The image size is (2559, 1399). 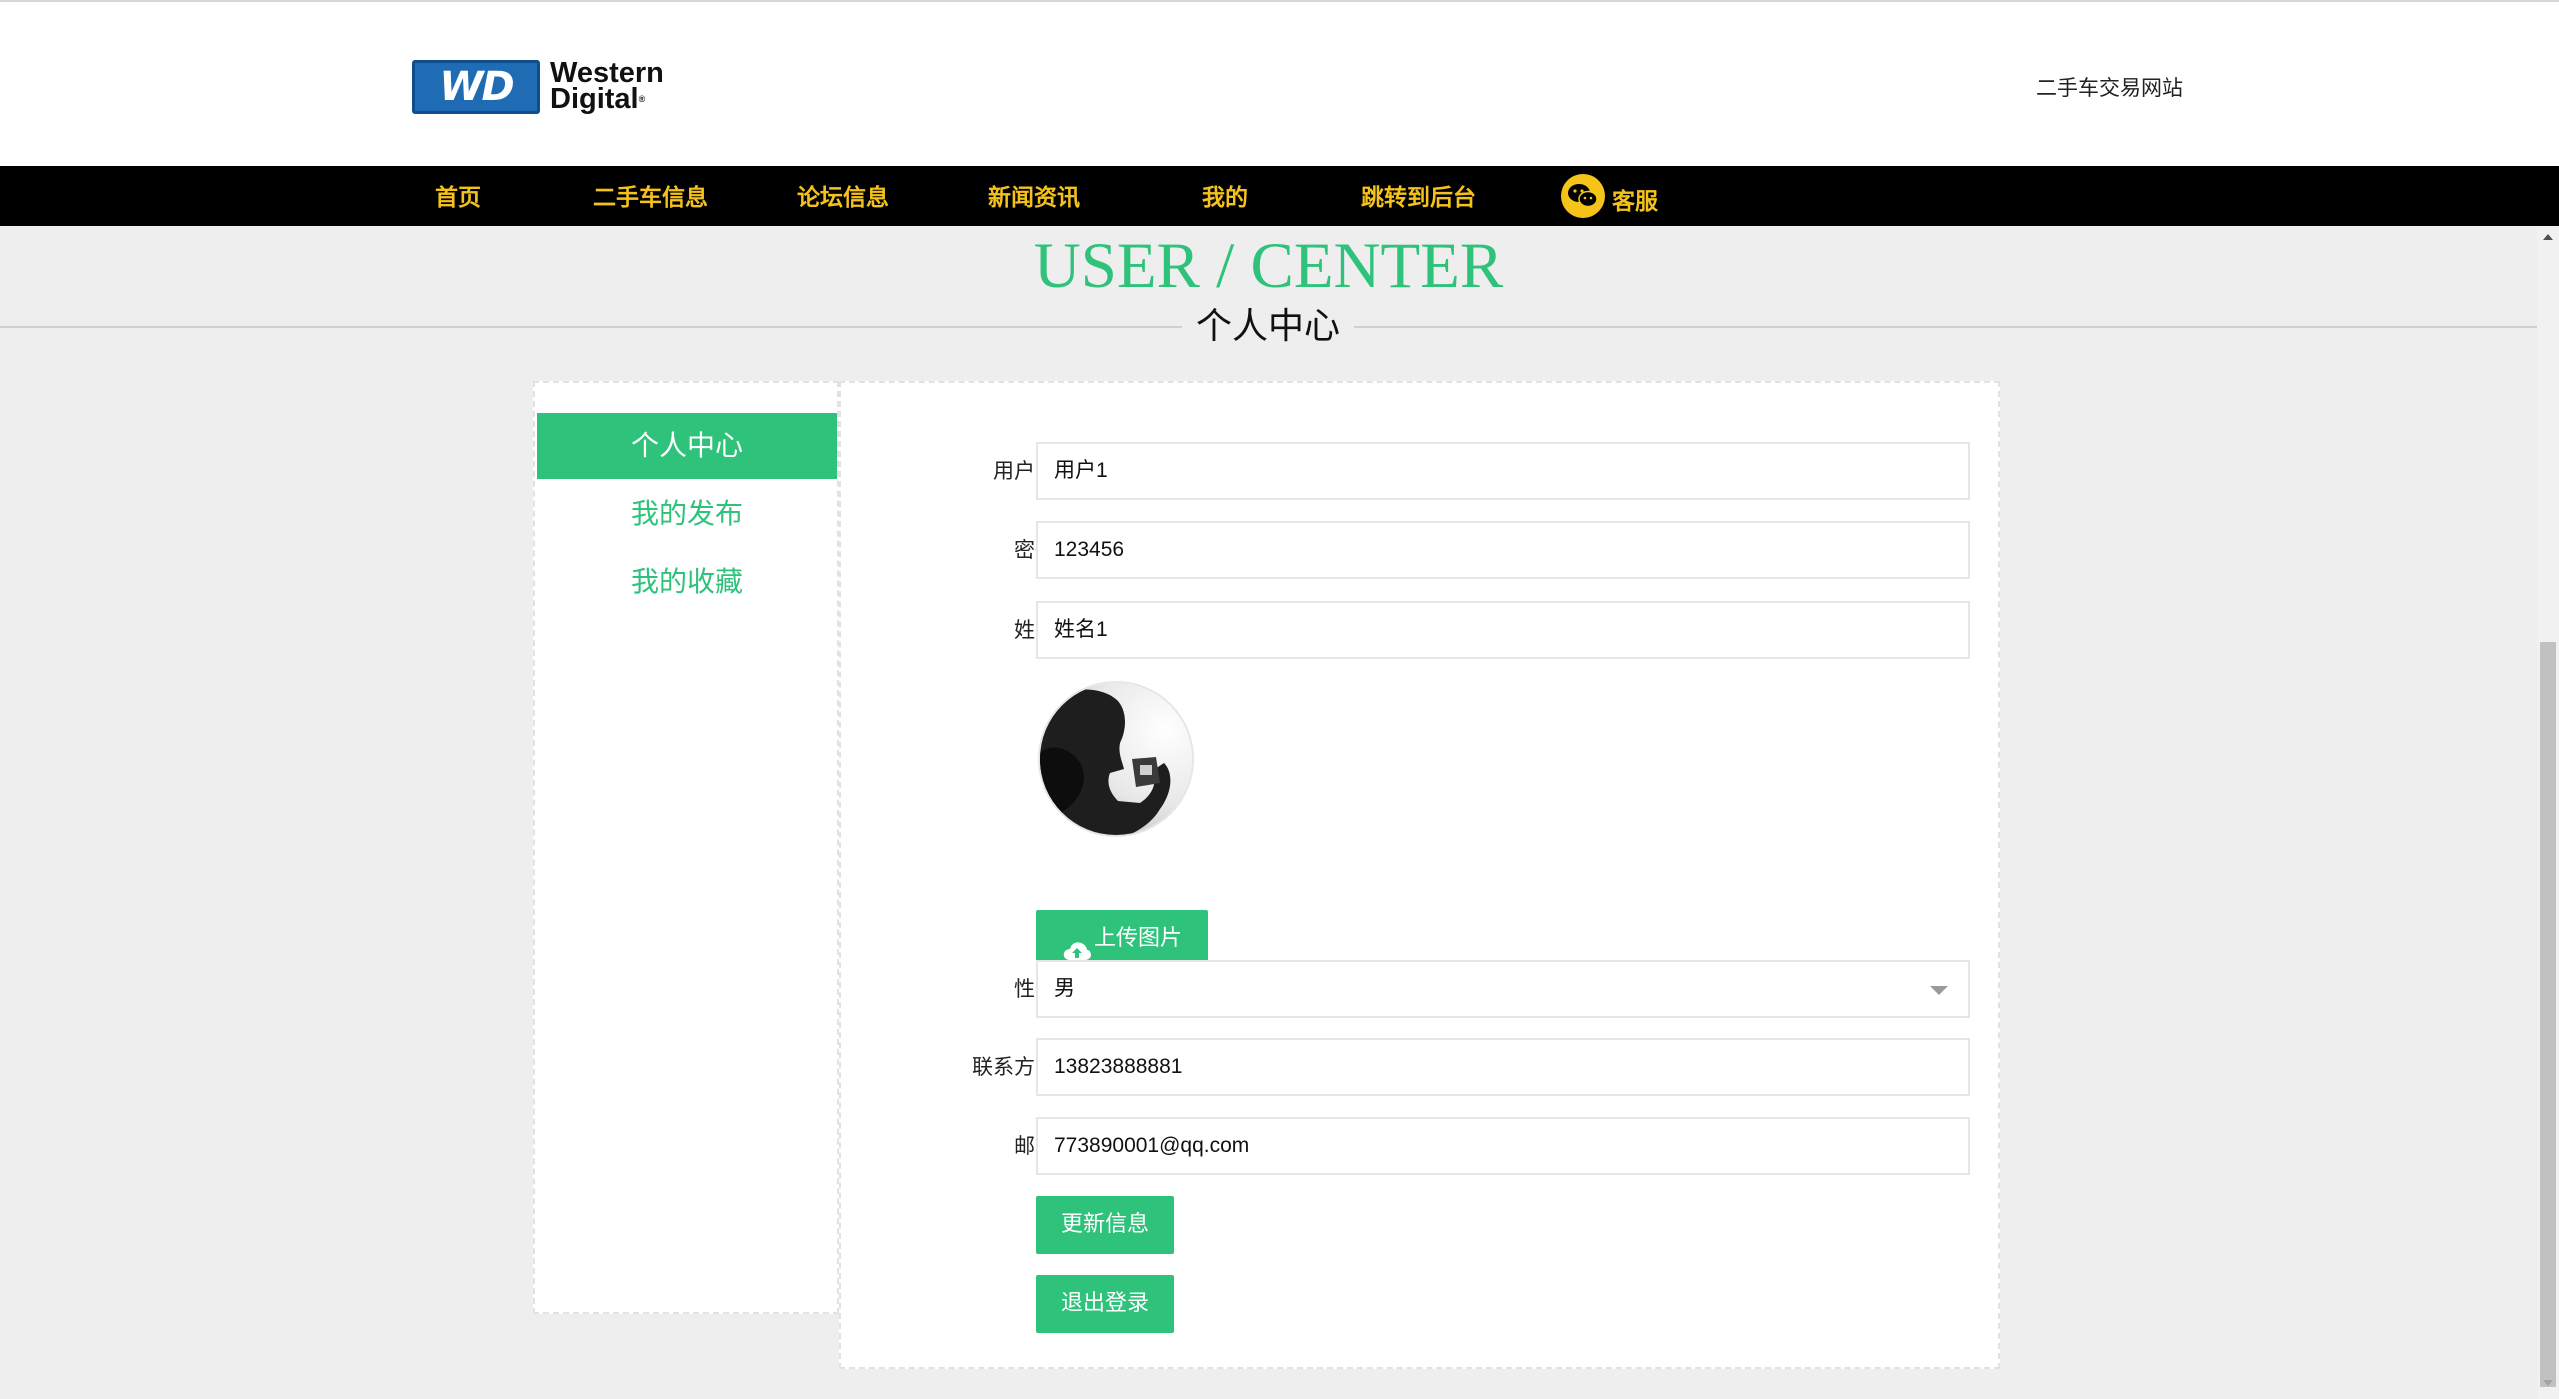 I want to click on password-field: 123456, so click(x=1503, y=550).